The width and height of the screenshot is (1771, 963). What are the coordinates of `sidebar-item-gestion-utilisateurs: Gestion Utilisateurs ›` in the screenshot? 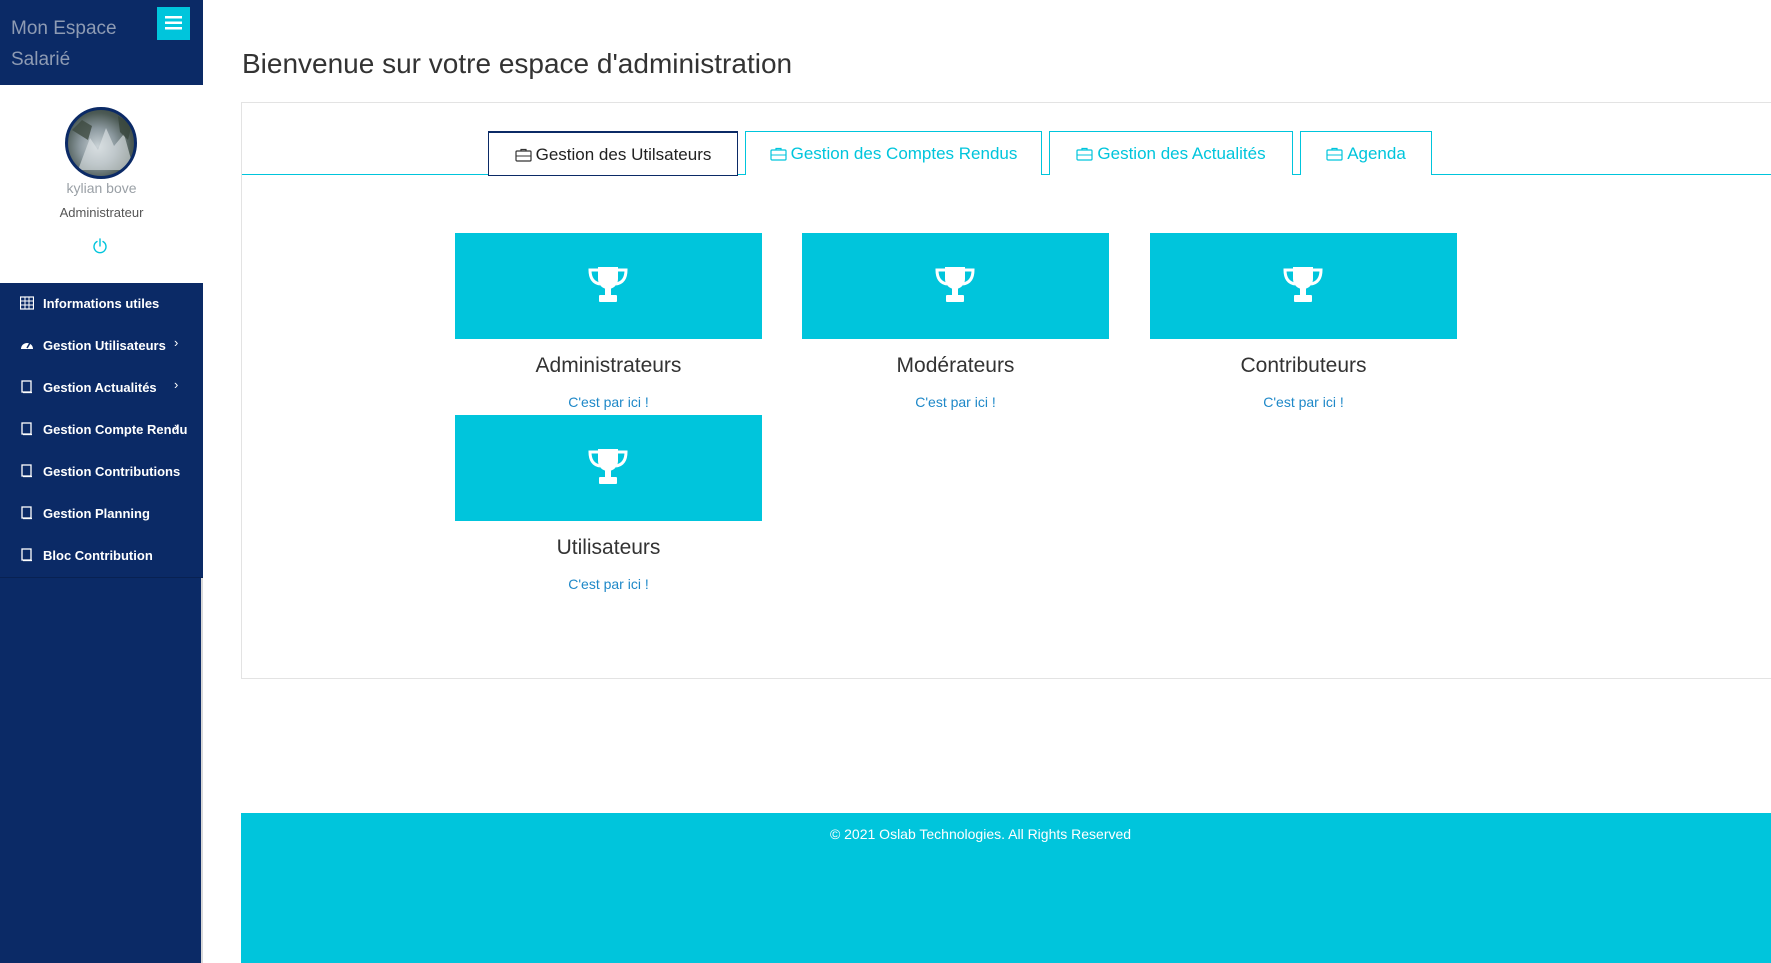 It's located at (101, 346).